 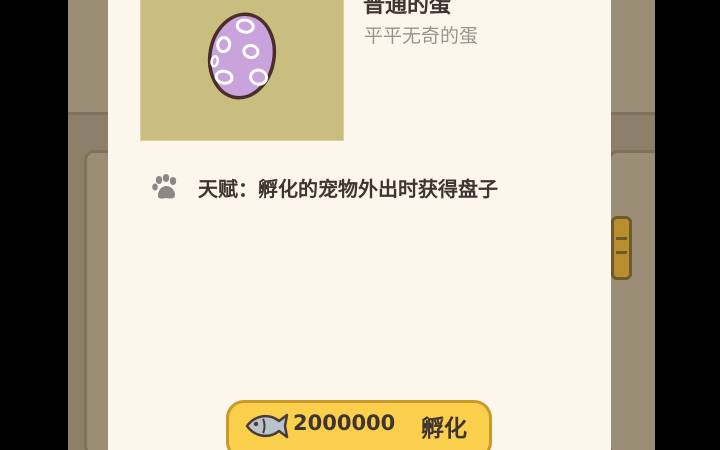 I want to click on background-shelf, so click(x=631, y=300).